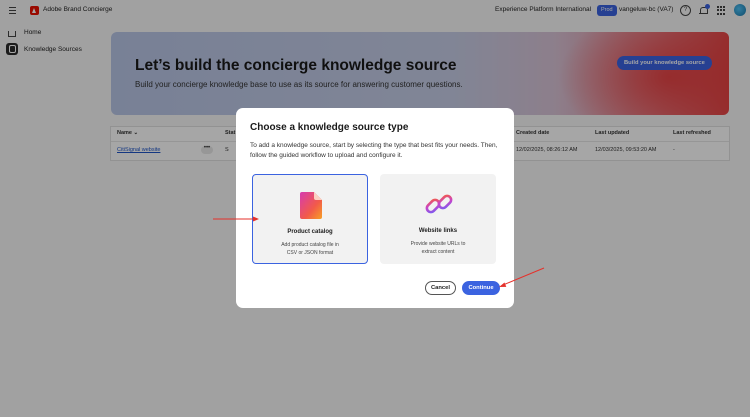 The height and width of the screenshot is (417, 750). What do you see at coordinates (440, 288) in the screenshot?
I see `cancel-button: Cancel` at bounding box center [440, 288].